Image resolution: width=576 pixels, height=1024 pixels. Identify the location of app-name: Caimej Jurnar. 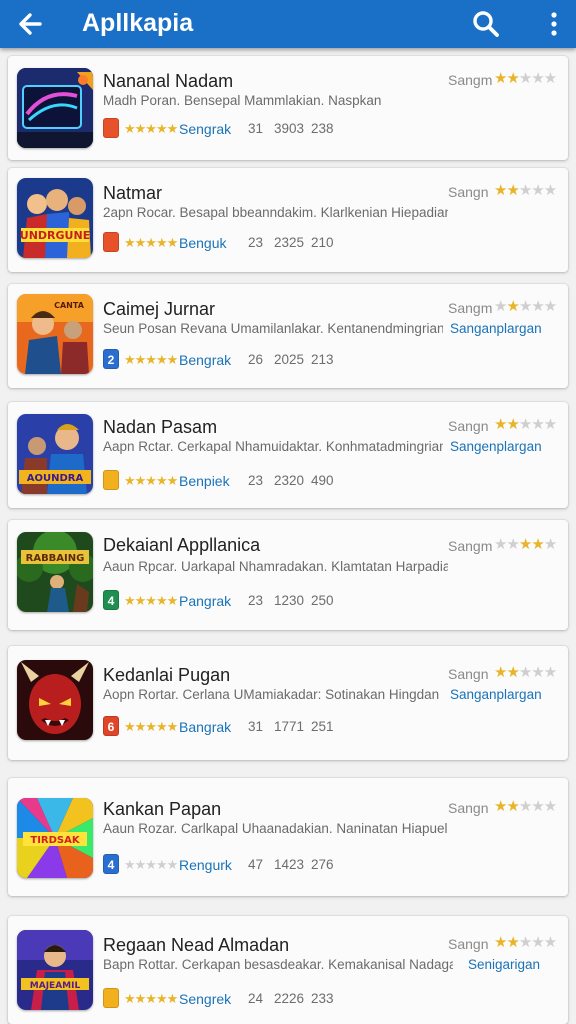
(159, 309).